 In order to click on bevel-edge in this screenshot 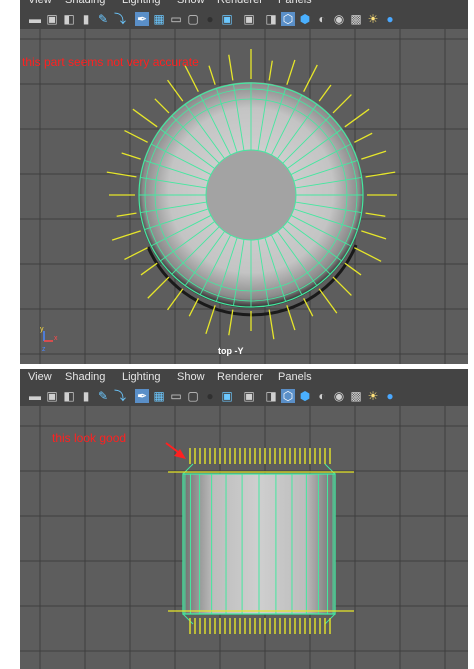, I will do `click(188, 619)`.